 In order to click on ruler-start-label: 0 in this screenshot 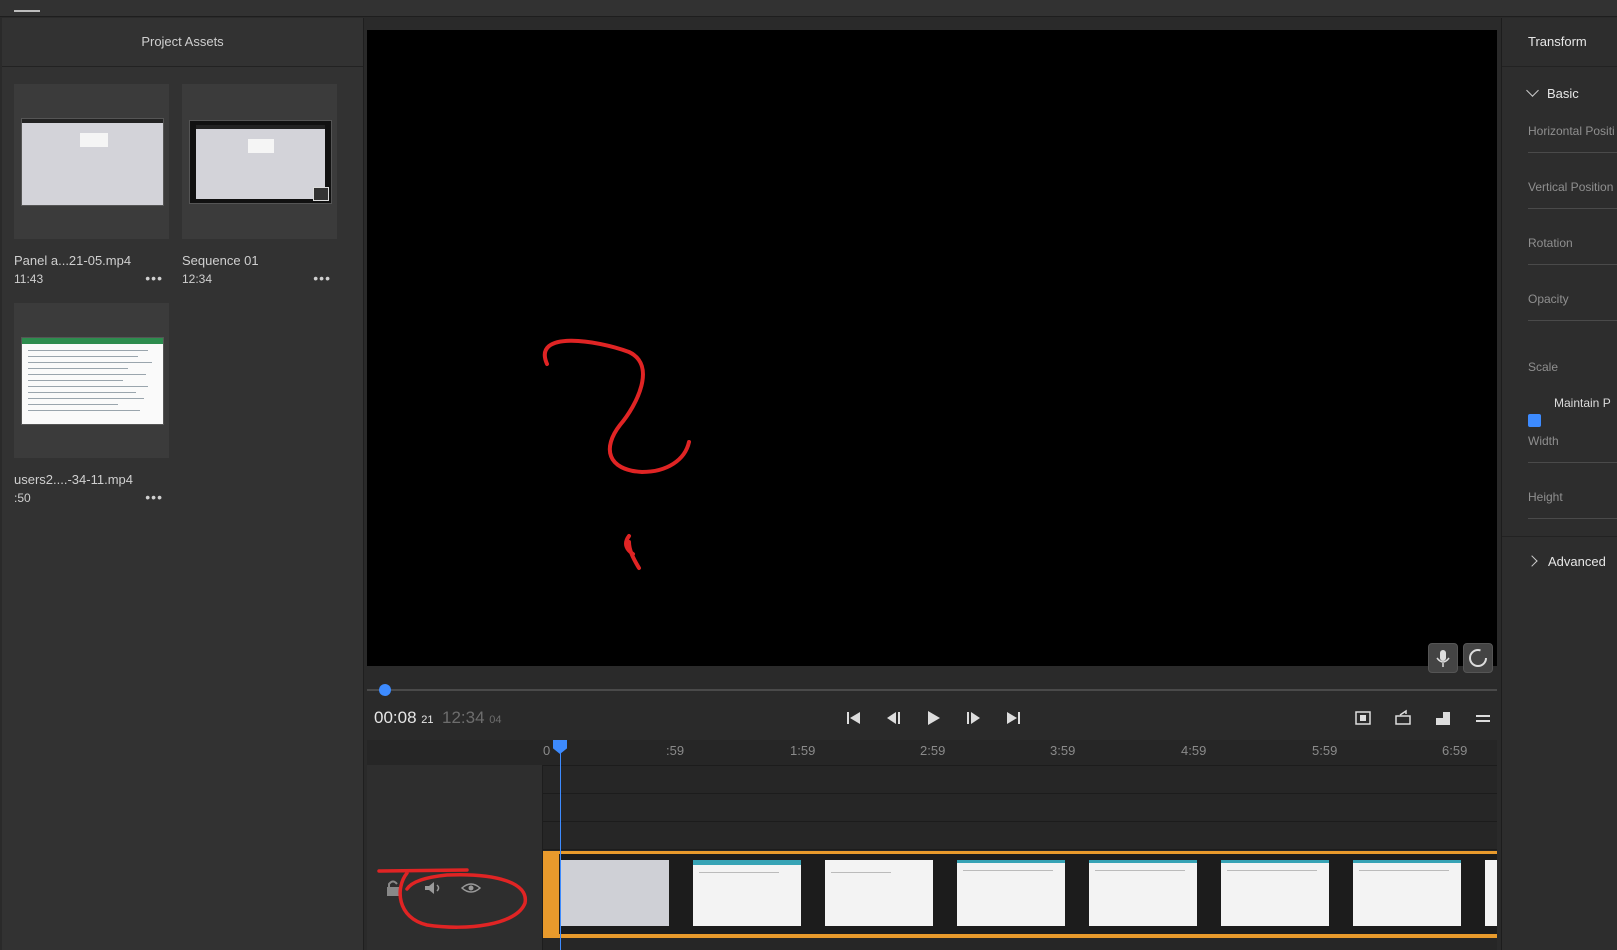, I will do `click(547, 750)`.